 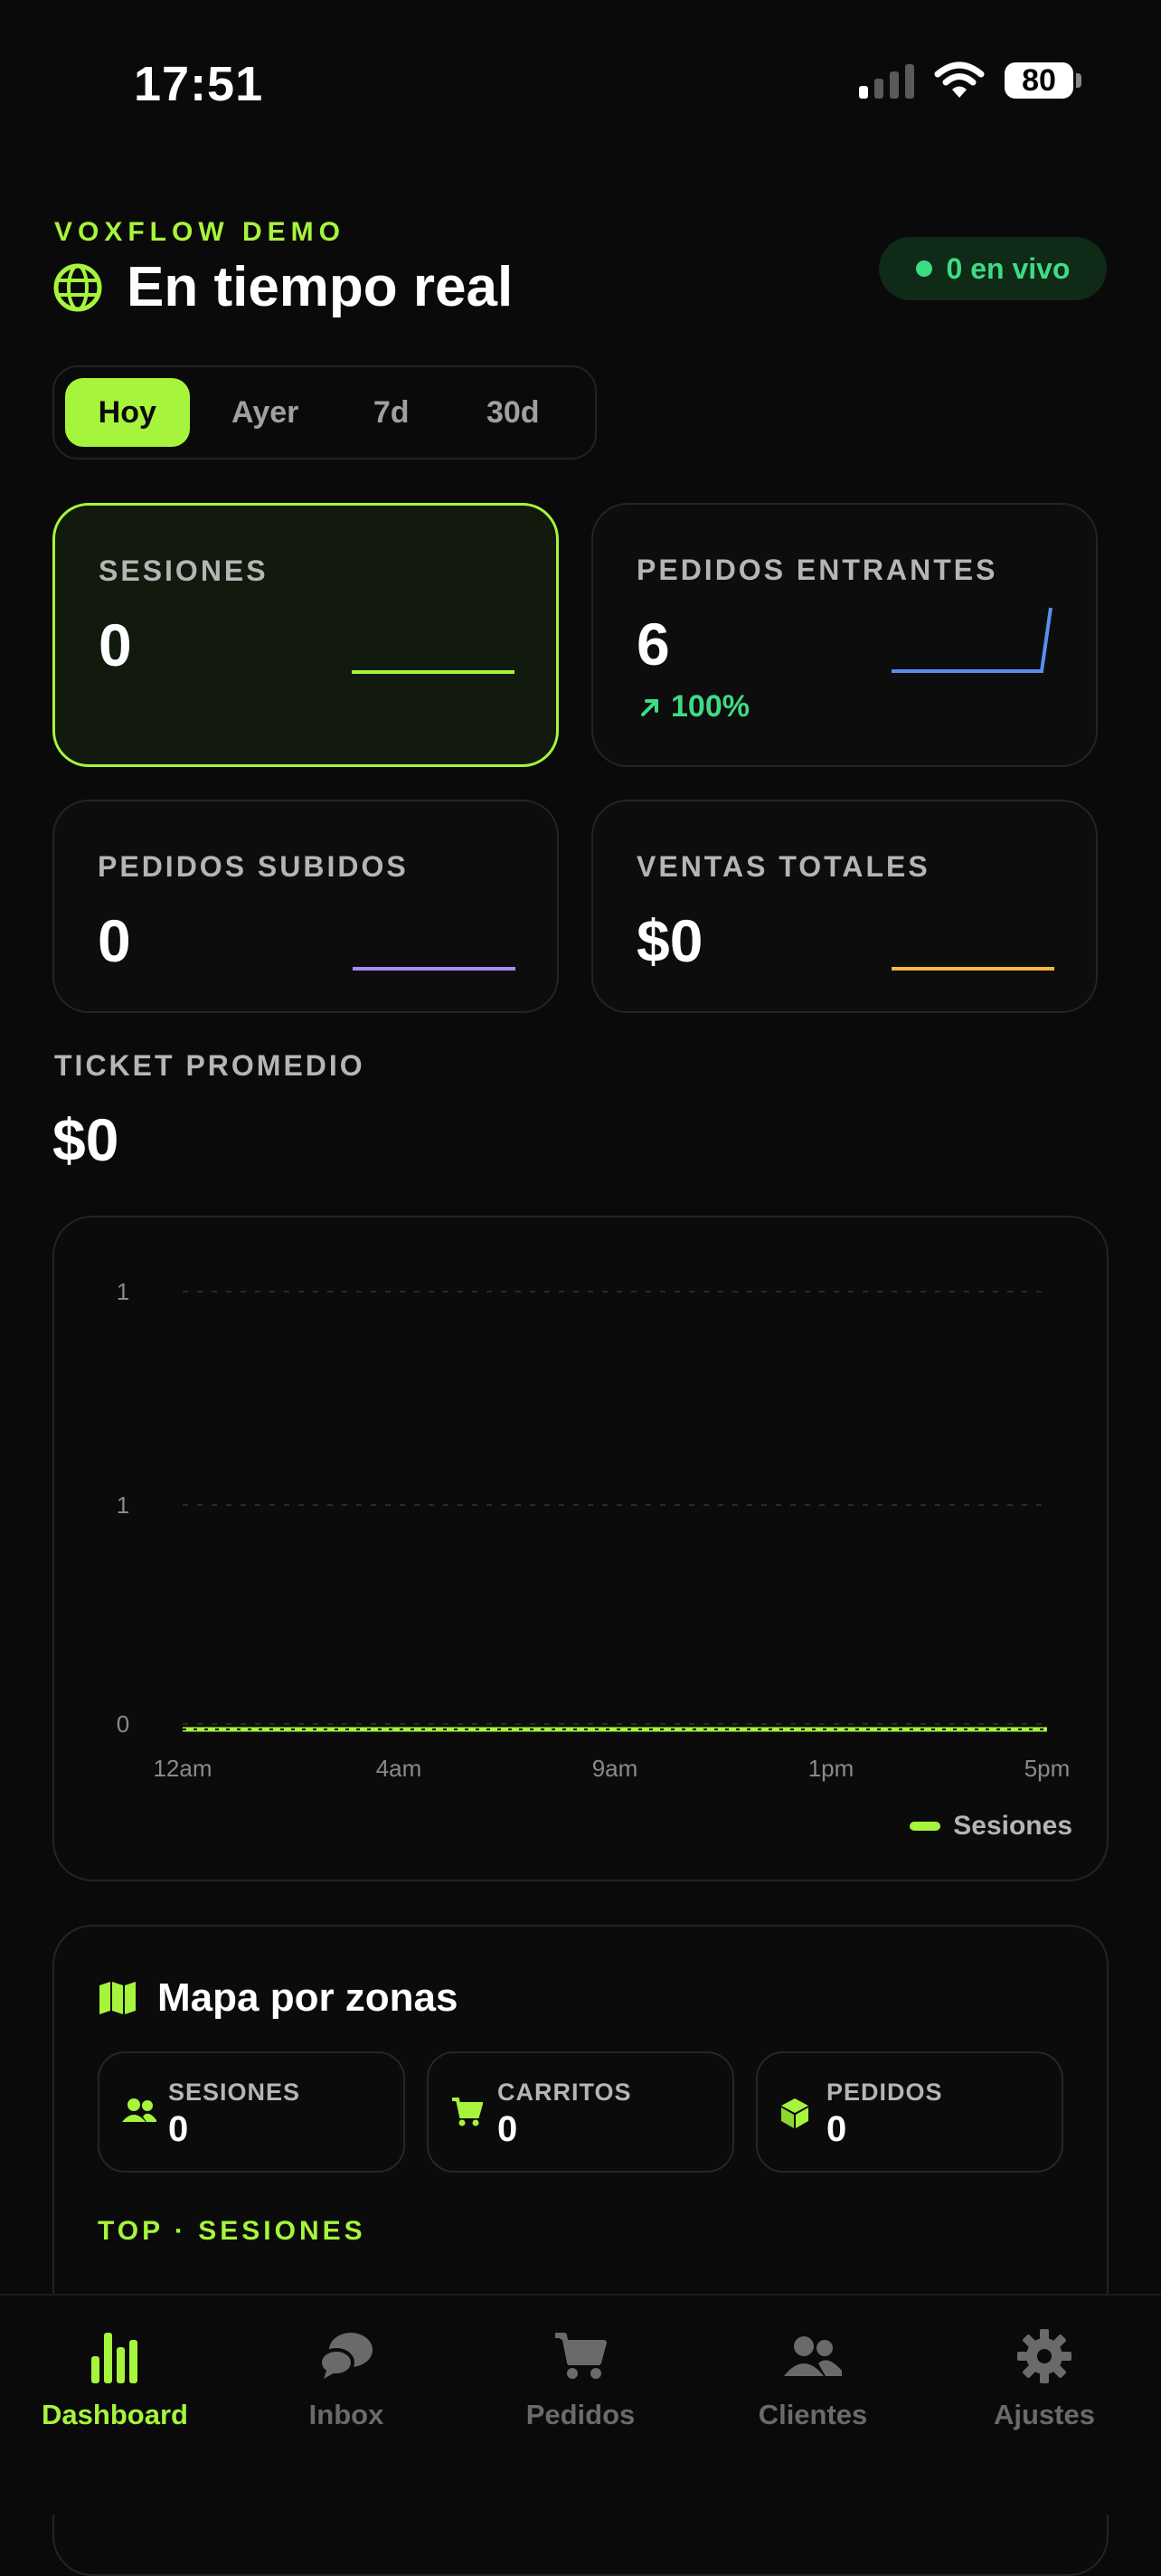 What do you see at coordinates (513, 412) in the screenshot?
I see `range-tab-30d: 30d` at bounding box center [513, 412].